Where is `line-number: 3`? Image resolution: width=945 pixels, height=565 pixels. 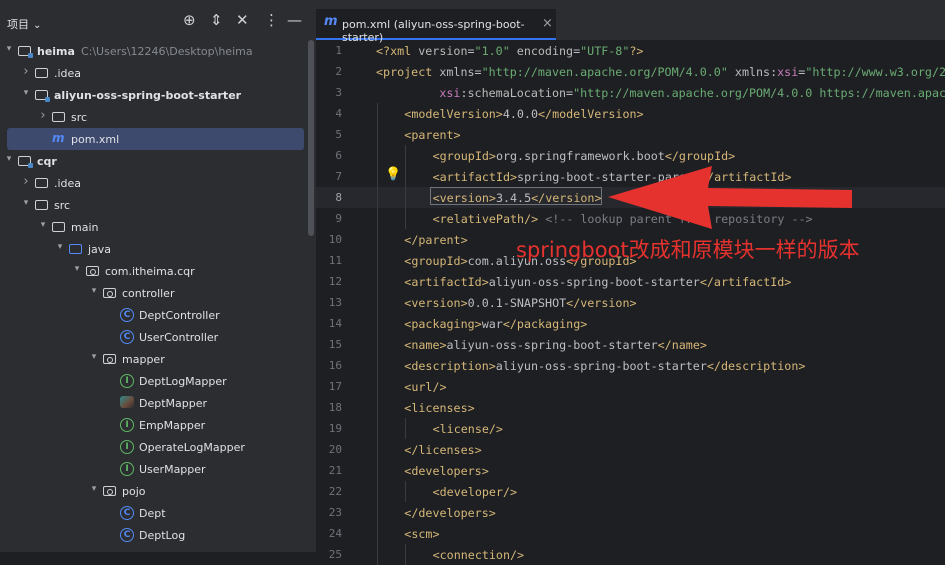
line-number: 3 is located at coordinates (338, 92).